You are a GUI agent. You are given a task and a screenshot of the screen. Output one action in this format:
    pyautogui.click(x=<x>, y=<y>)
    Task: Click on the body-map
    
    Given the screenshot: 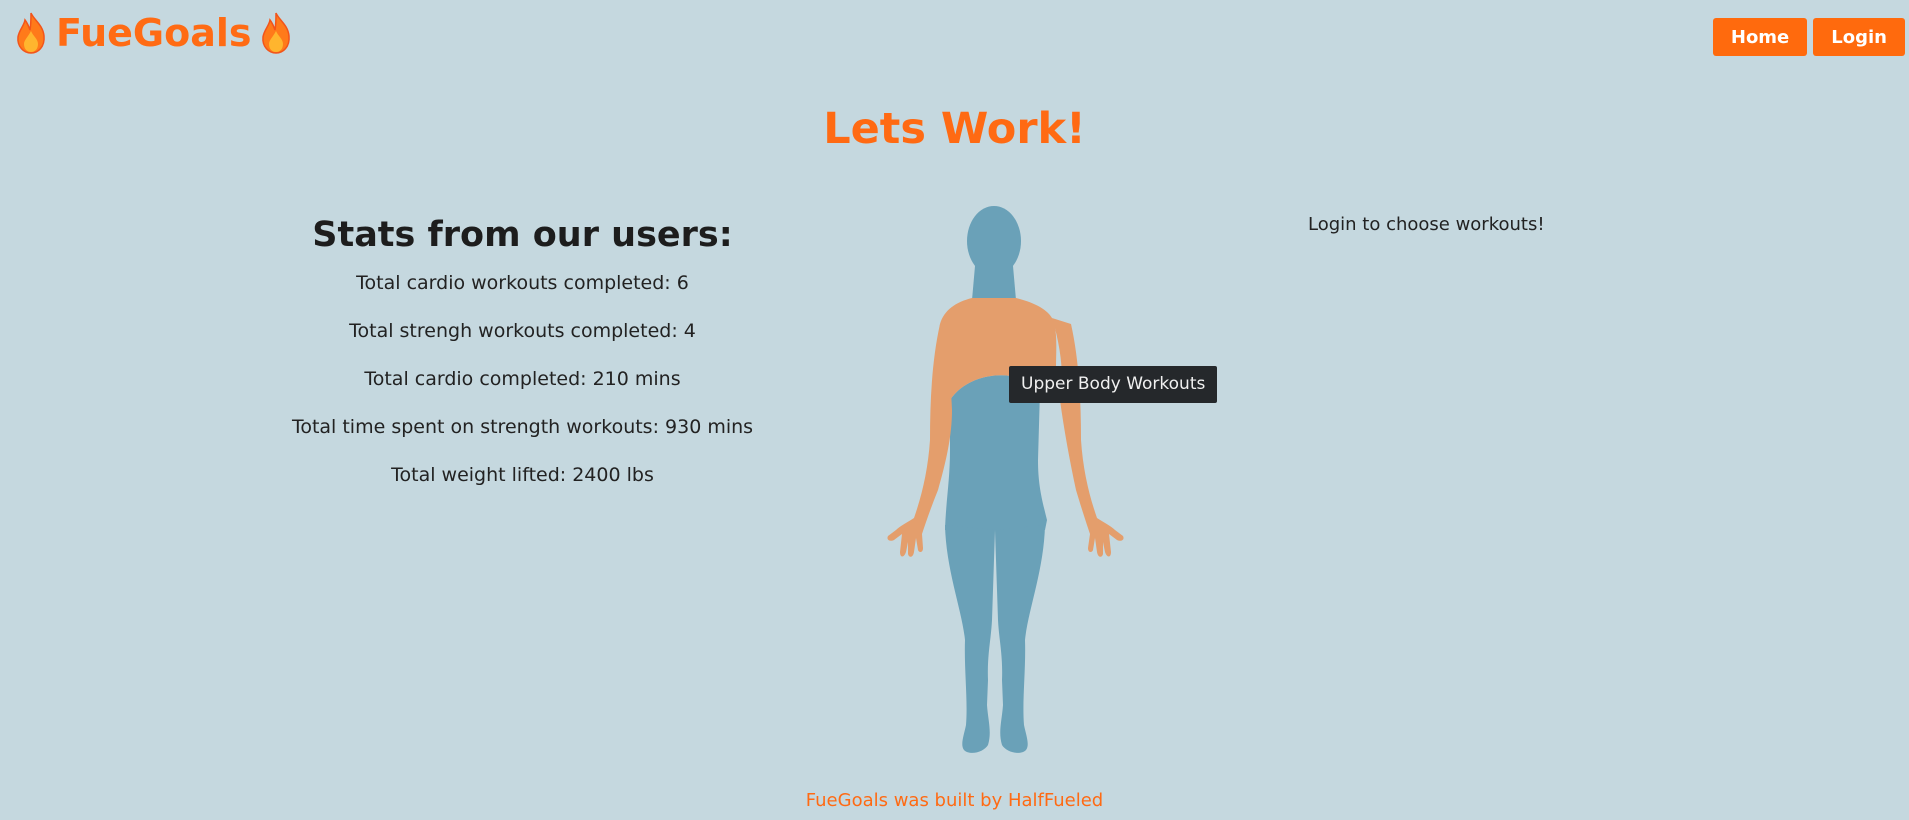 What is the action you would take?
    pyautogui.click(x=1005, y=479)
    